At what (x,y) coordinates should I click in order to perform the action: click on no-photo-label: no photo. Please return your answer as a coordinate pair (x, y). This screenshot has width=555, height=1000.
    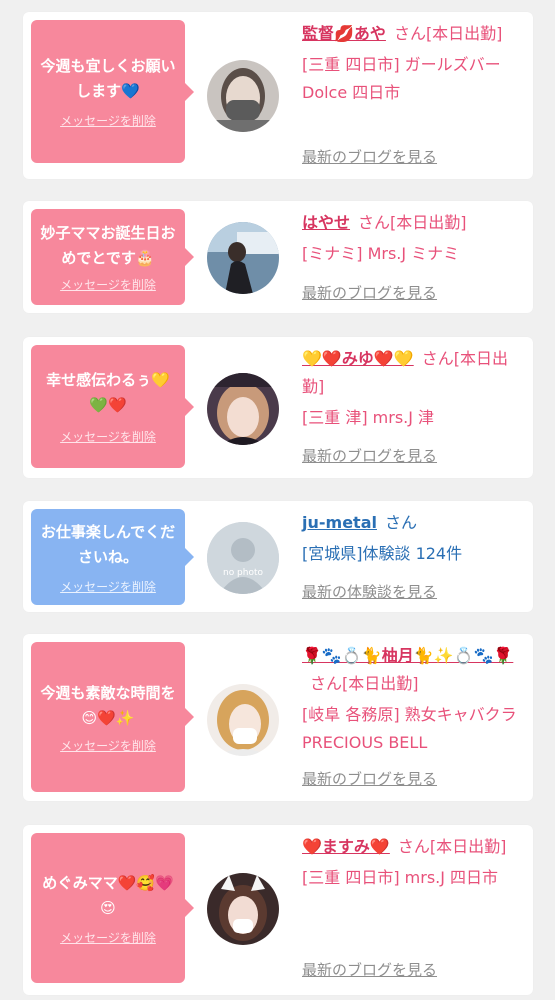
    Looking at the image, I should click on (243, 573).